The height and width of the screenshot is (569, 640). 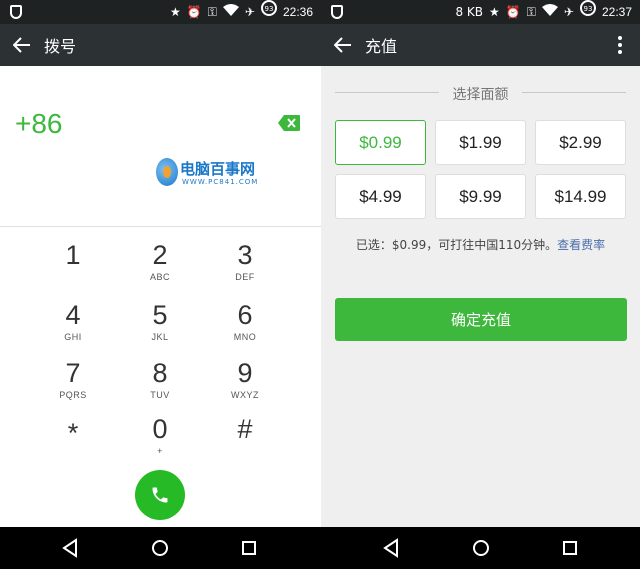 I want to click on key-star: *, so click(x=73, y=443).